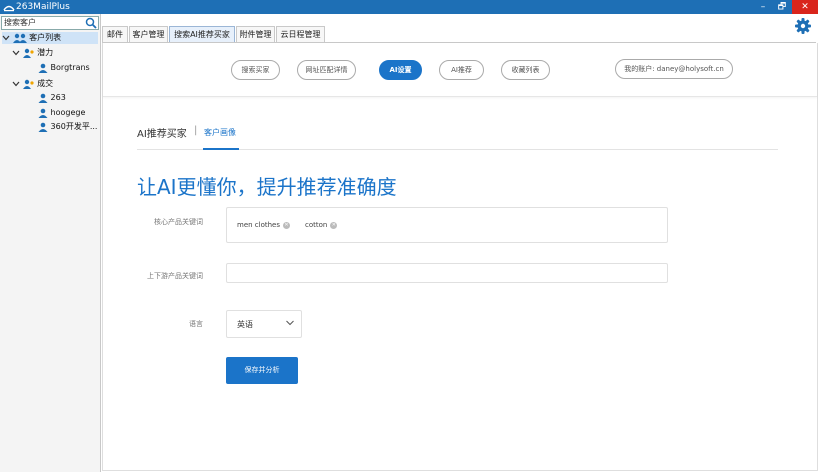 This screenshot has height=472, width=818. Describe the element at coordinates (68, 112) in the screenshot. I see `customer-name: hoogege` at that location.